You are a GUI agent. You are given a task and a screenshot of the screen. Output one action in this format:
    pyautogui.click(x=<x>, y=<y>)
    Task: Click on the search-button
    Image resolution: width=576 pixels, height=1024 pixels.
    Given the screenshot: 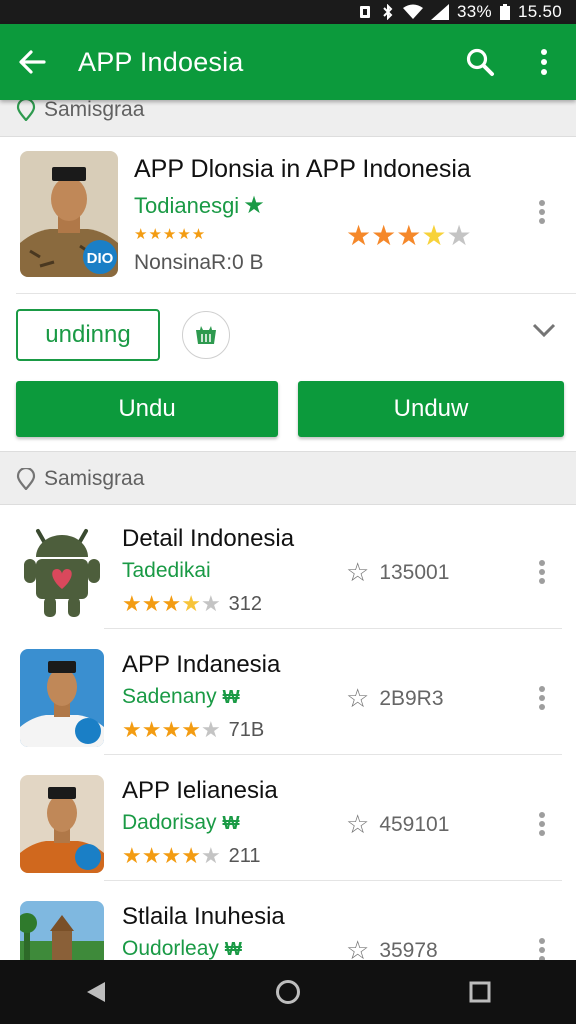 What is the action you would take?
    pyautogui.click(x=480, y=62)
    